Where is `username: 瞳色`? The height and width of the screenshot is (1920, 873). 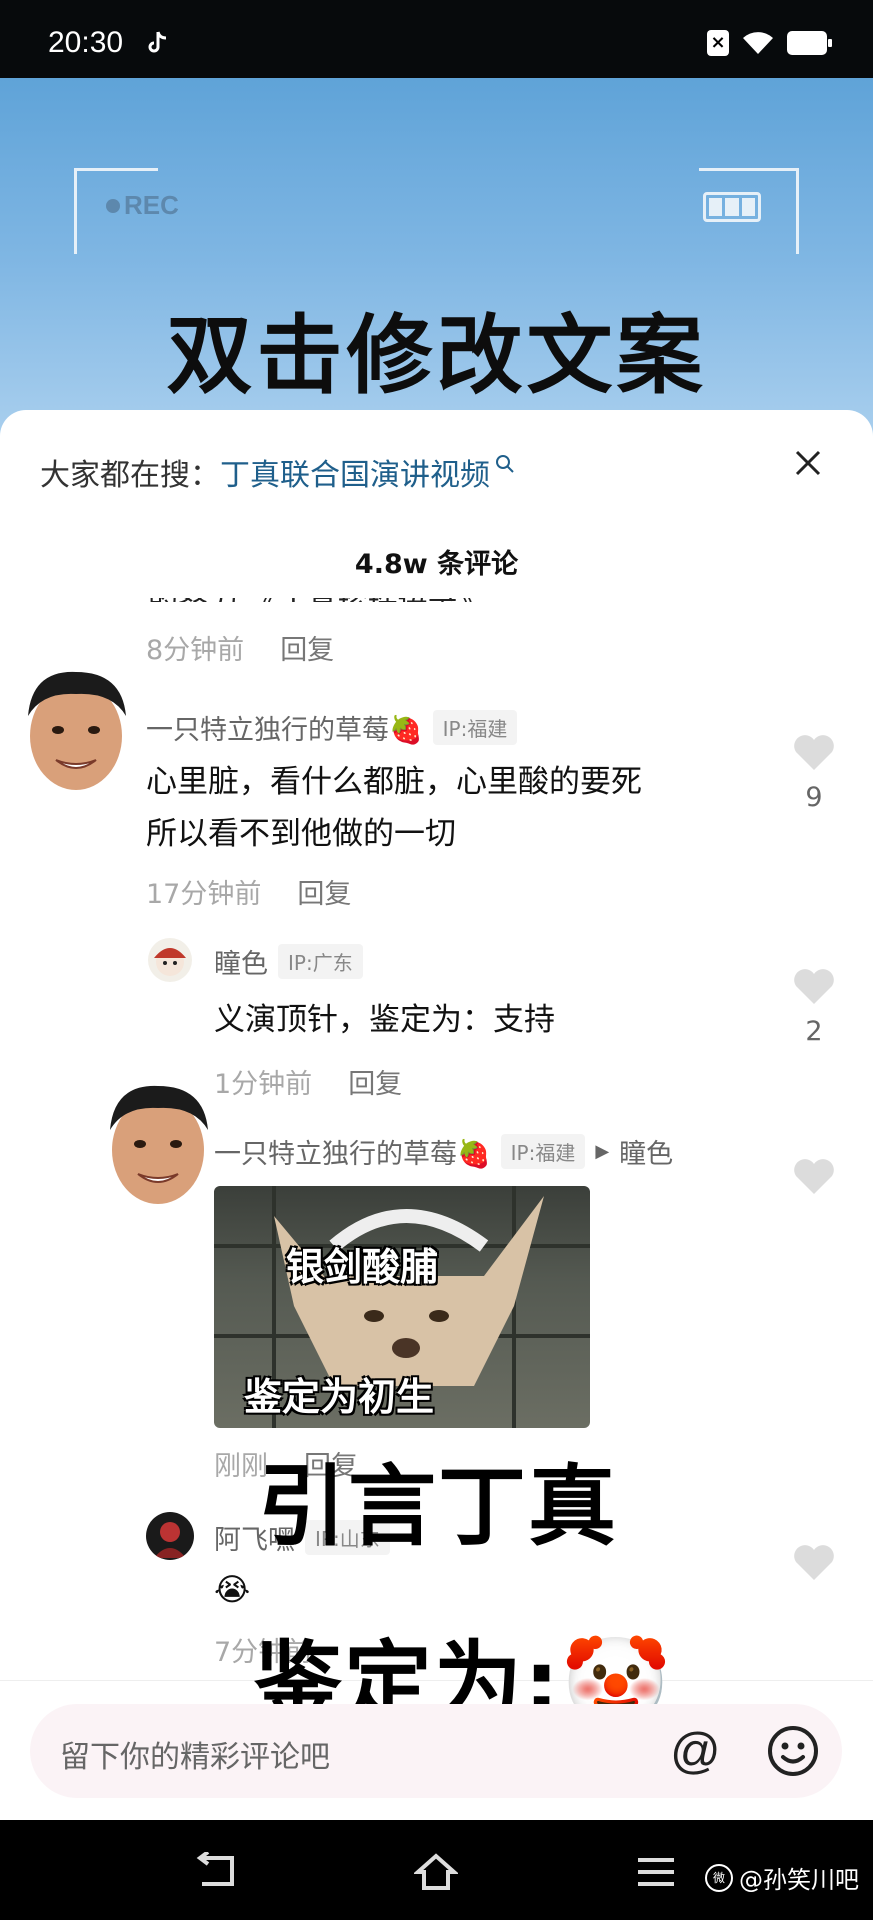
username: 瞳色 is located at coordinates (241, 961).